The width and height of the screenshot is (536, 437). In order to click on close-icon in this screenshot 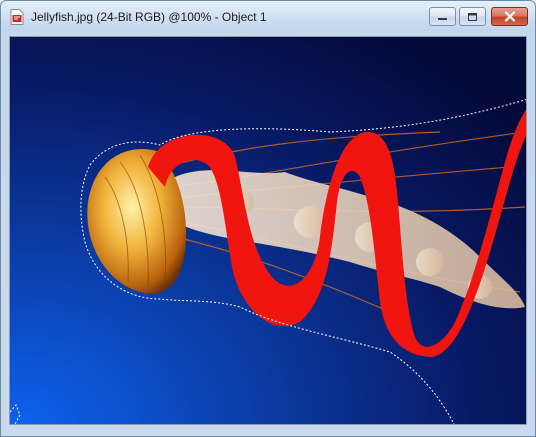, I will do `click(509, 16)`.